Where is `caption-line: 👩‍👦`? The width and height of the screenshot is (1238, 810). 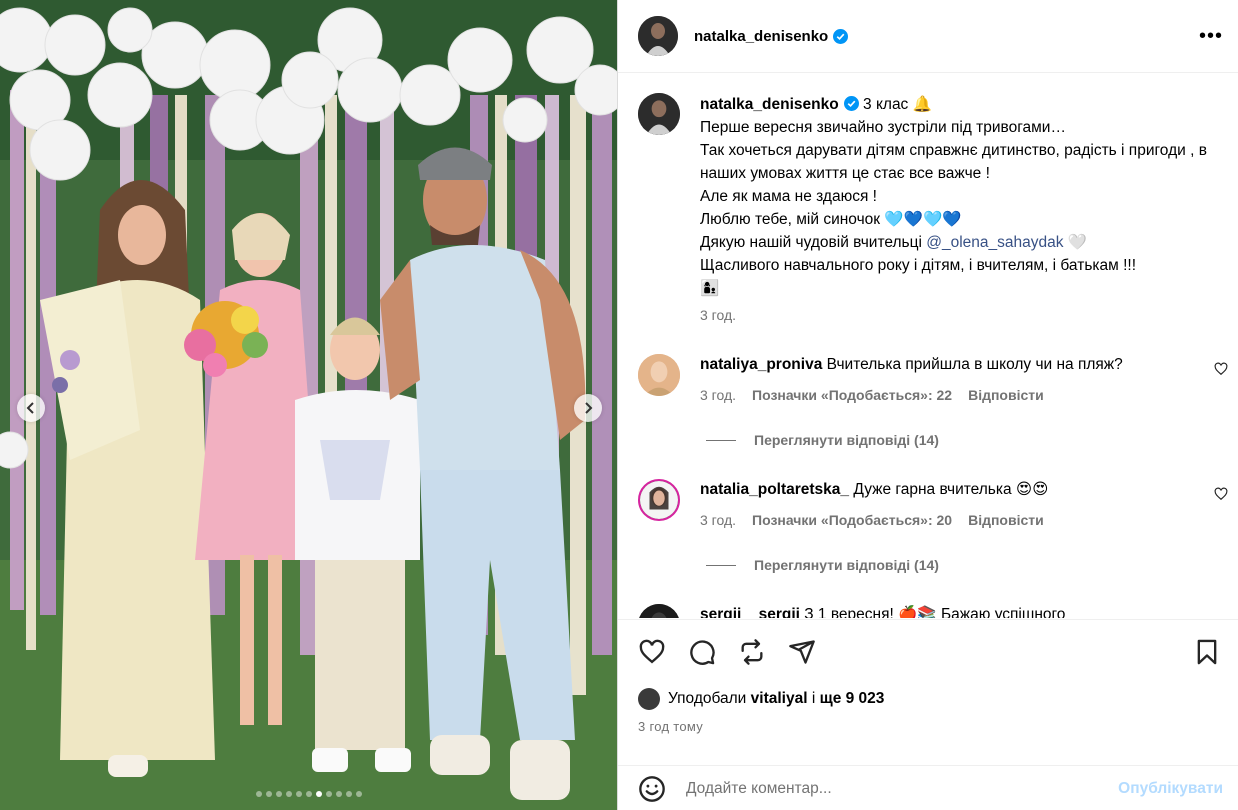 caption-line: 👩‍👦 is located at coordinates (710, 288).